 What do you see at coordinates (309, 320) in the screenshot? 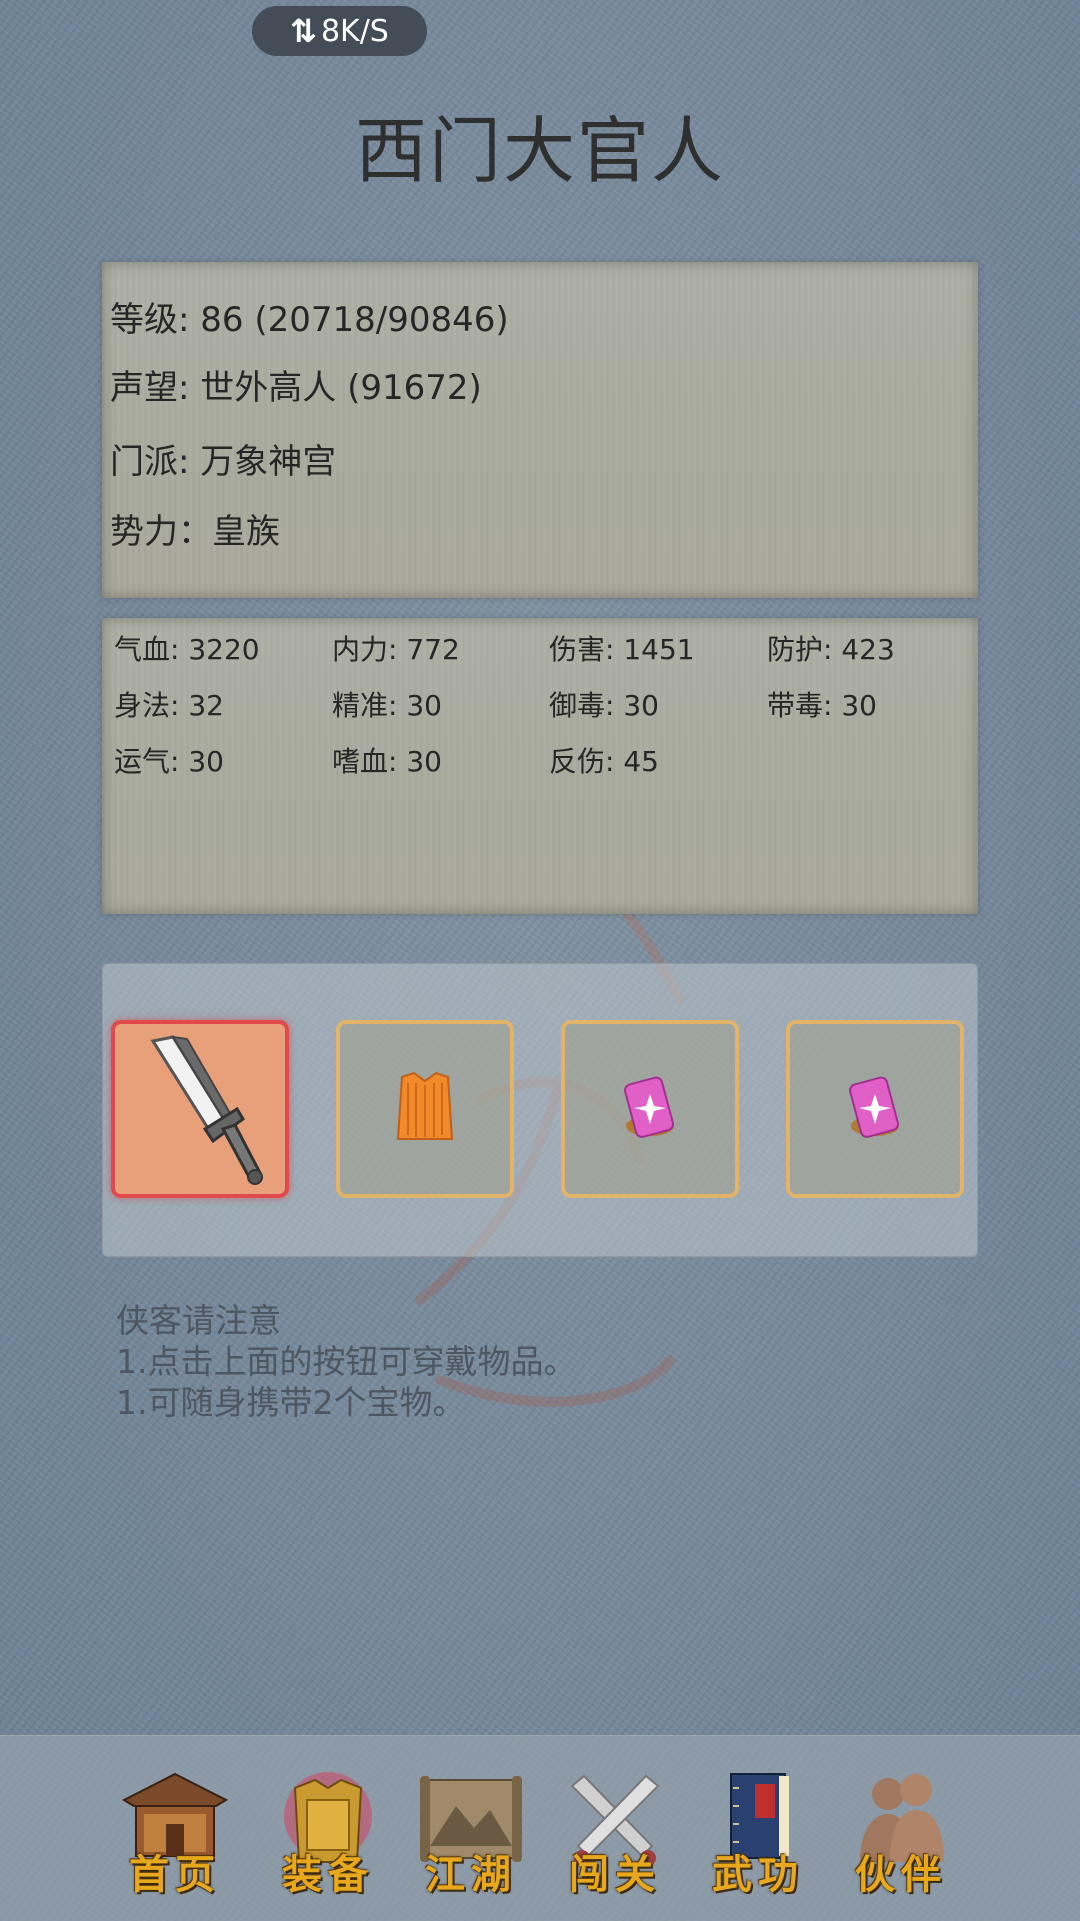
I see `level-text: 等级: 86 (20718/90846)` at bounding box center [309, 320].